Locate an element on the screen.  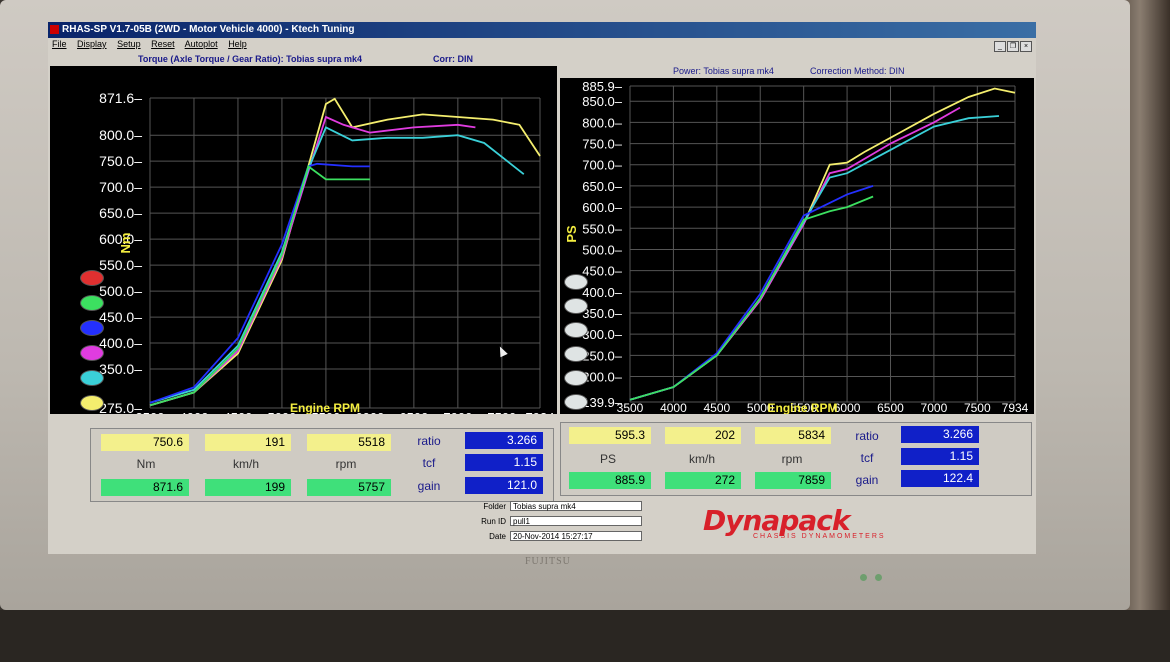
torque-corr: Corr: DIN is located at coordinates (453, 59).